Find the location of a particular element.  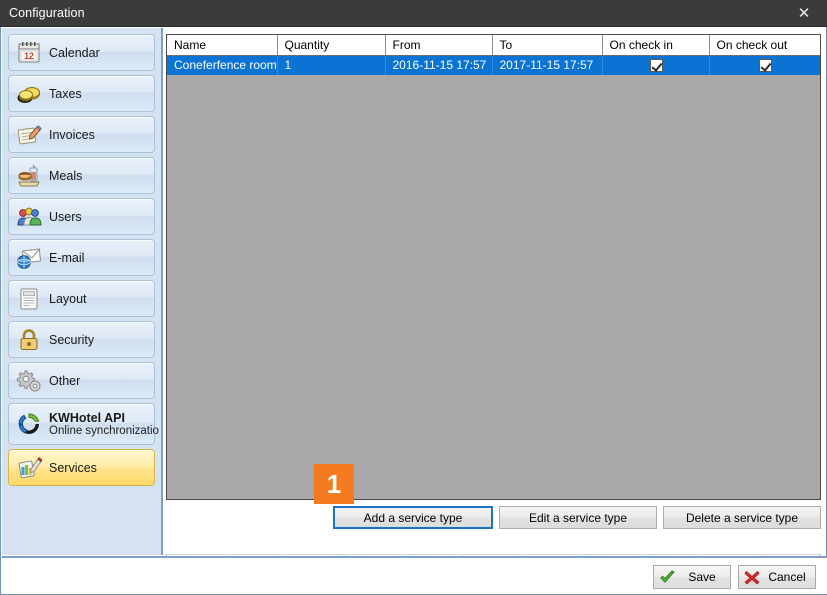

sidebar-item-label: Layout is located at coordinates (68, 298).